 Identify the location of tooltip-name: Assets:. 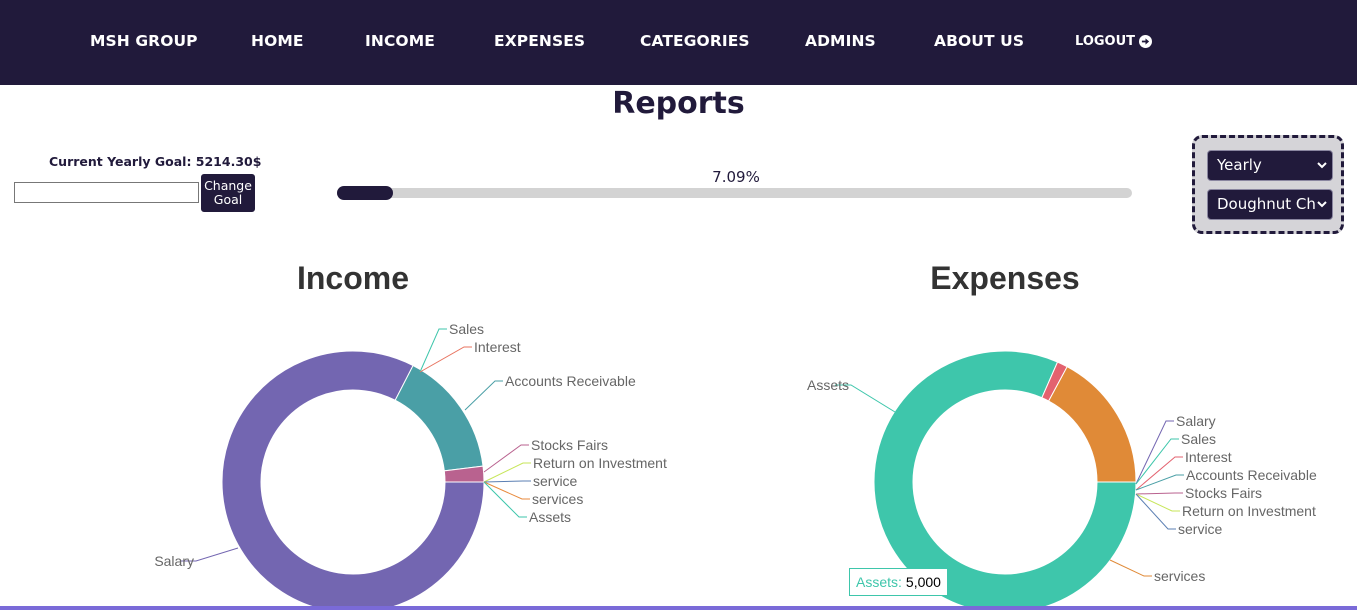
(879, 582).